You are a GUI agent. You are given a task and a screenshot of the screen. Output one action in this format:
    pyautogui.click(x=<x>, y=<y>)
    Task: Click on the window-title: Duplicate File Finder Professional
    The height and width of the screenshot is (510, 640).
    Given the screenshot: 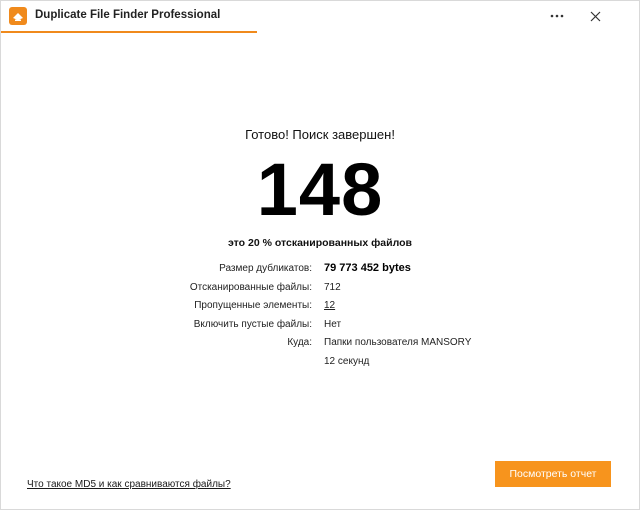 What is the action you would take?
    pyautogui.click(x=128, y=15)
    